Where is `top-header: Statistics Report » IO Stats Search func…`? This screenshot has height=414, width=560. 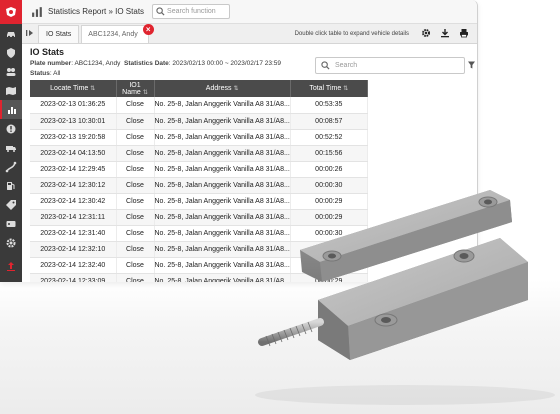 top-header: Statistics Report » IO Stats Search func… is located at coordinates (249, 12).